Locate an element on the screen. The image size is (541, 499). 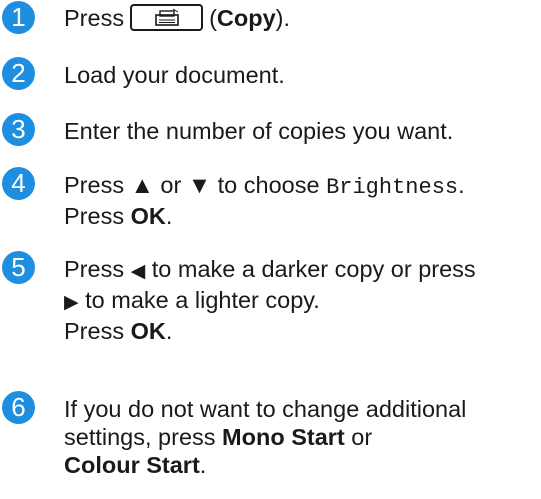
step-text: Press (Copy). is located at coordinates (300, 18).